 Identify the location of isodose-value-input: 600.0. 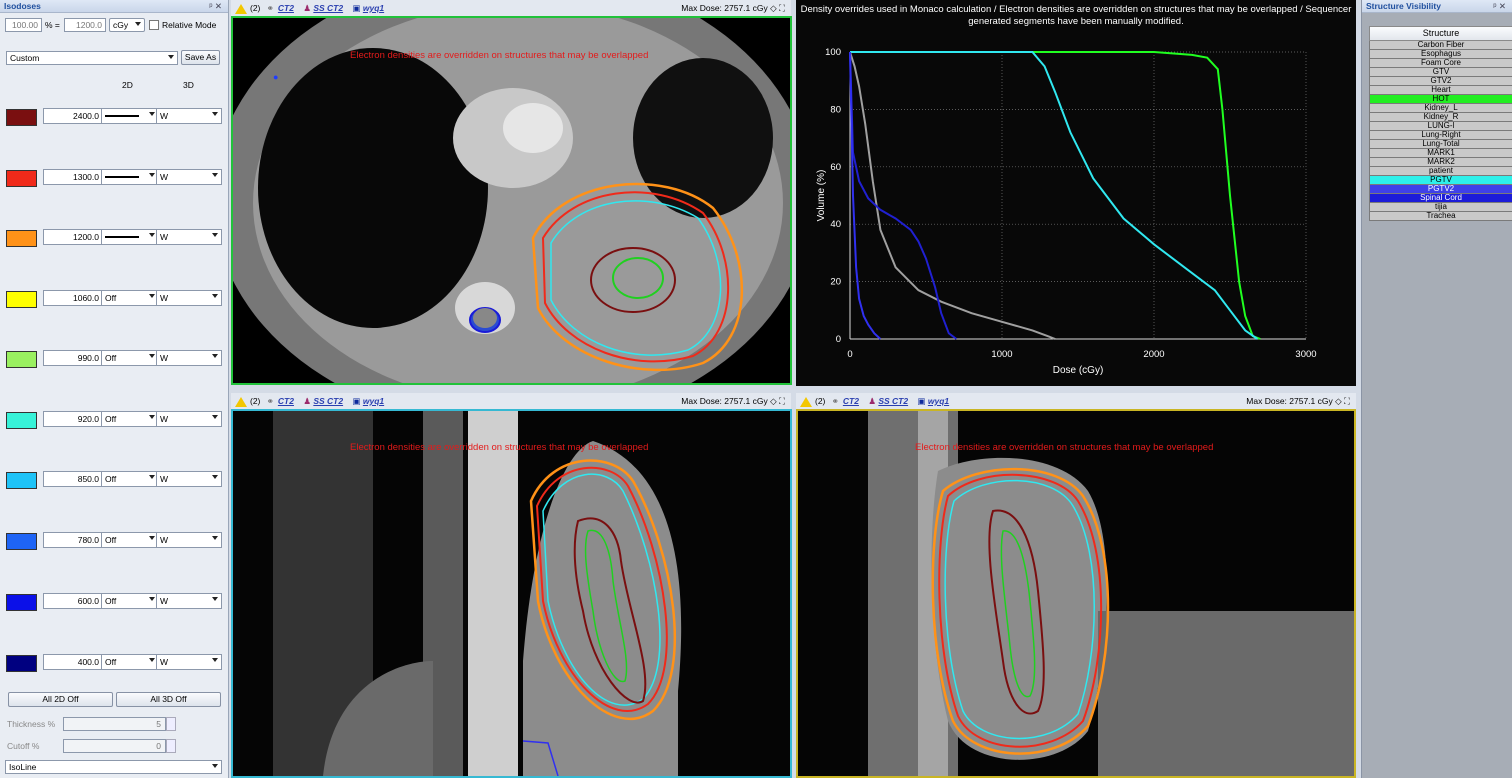
(73, 601).